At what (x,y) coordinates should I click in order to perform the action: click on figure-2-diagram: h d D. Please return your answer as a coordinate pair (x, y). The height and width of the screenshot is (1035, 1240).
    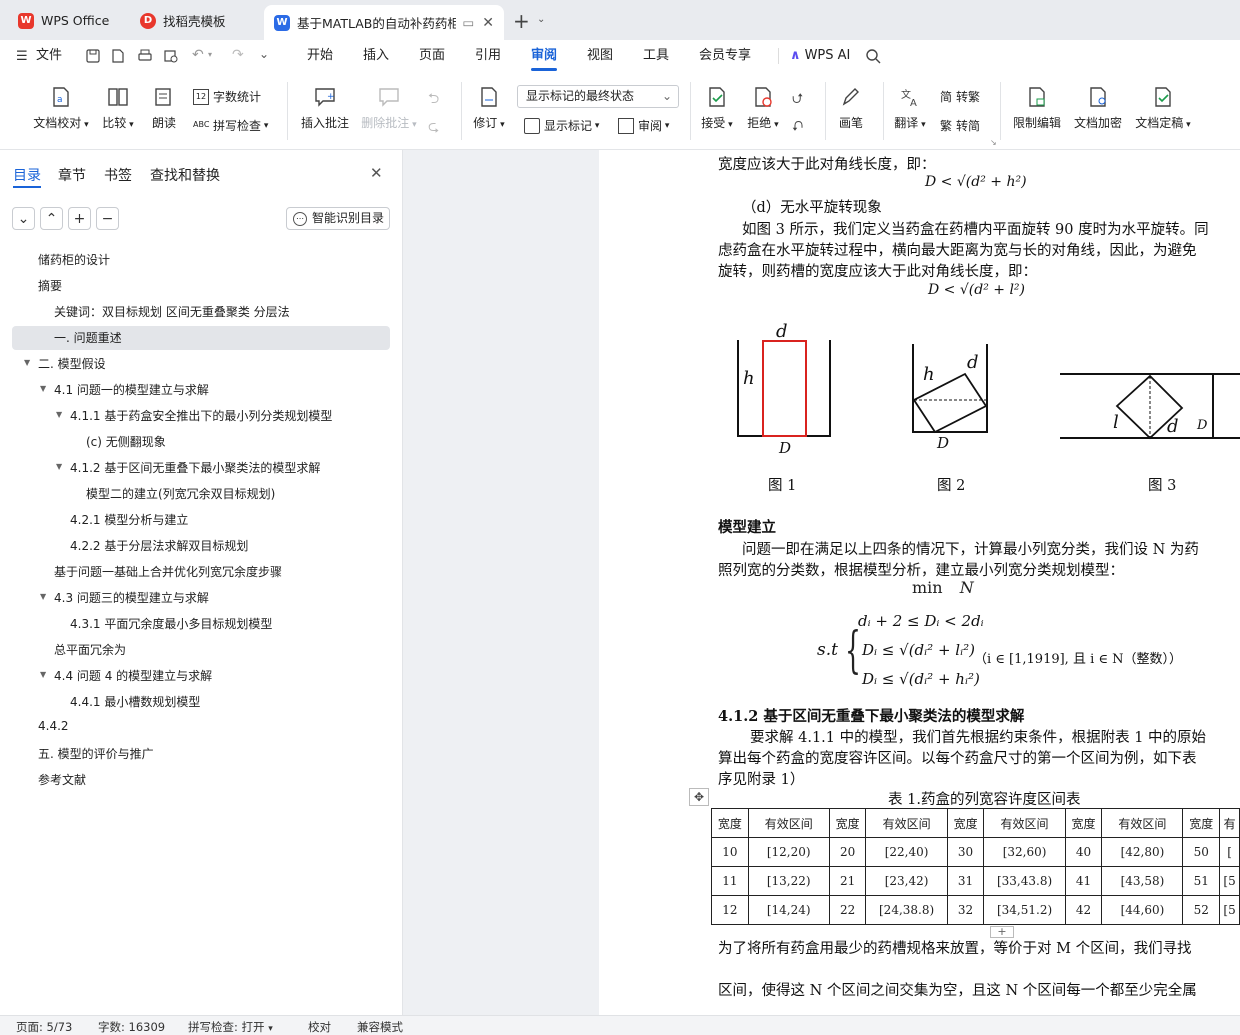
    Looking at the image, I should click on (950, 398).